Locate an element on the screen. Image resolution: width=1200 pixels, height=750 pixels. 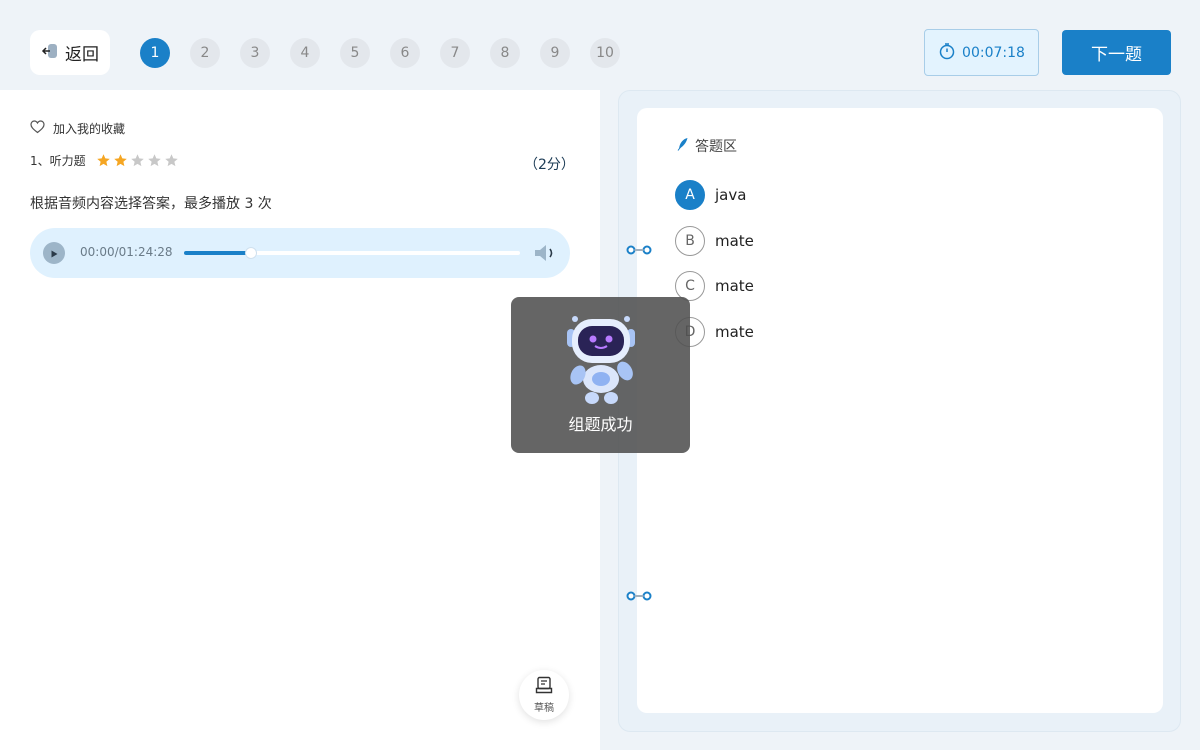
audio-progress-track is located at coordinates (352, 253).